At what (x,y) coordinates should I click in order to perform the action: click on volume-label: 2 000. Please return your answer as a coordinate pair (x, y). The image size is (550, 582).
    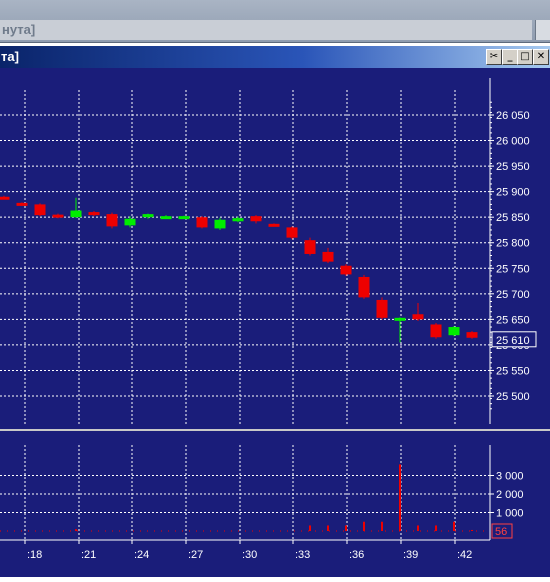
    Looking at the image, I should click on (510, 495).